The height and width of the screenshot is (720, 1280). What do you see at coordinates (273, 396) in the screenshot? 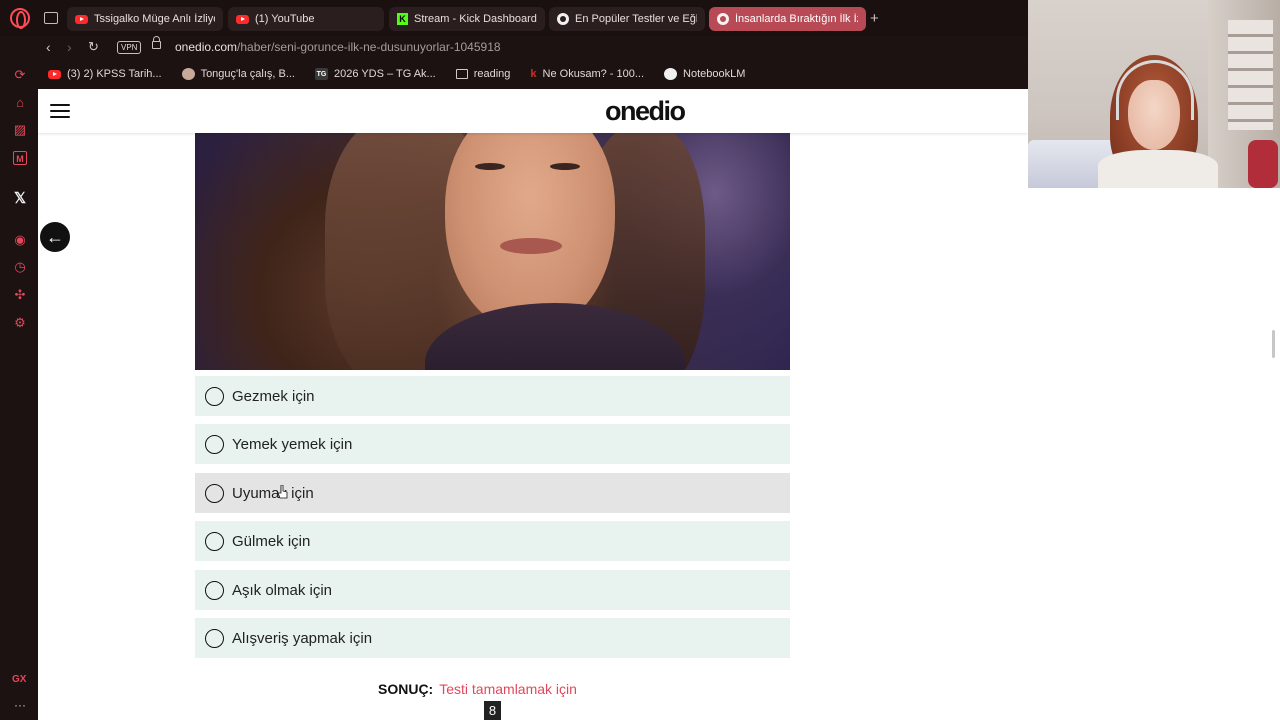
I see `answer-label: Gezmek için` at bounding box center [273, 396].